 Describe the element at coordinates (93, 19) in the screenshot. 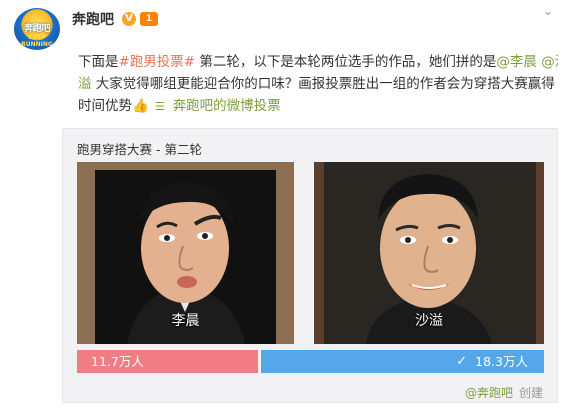

I see `username: 奔跑吧` at that location.